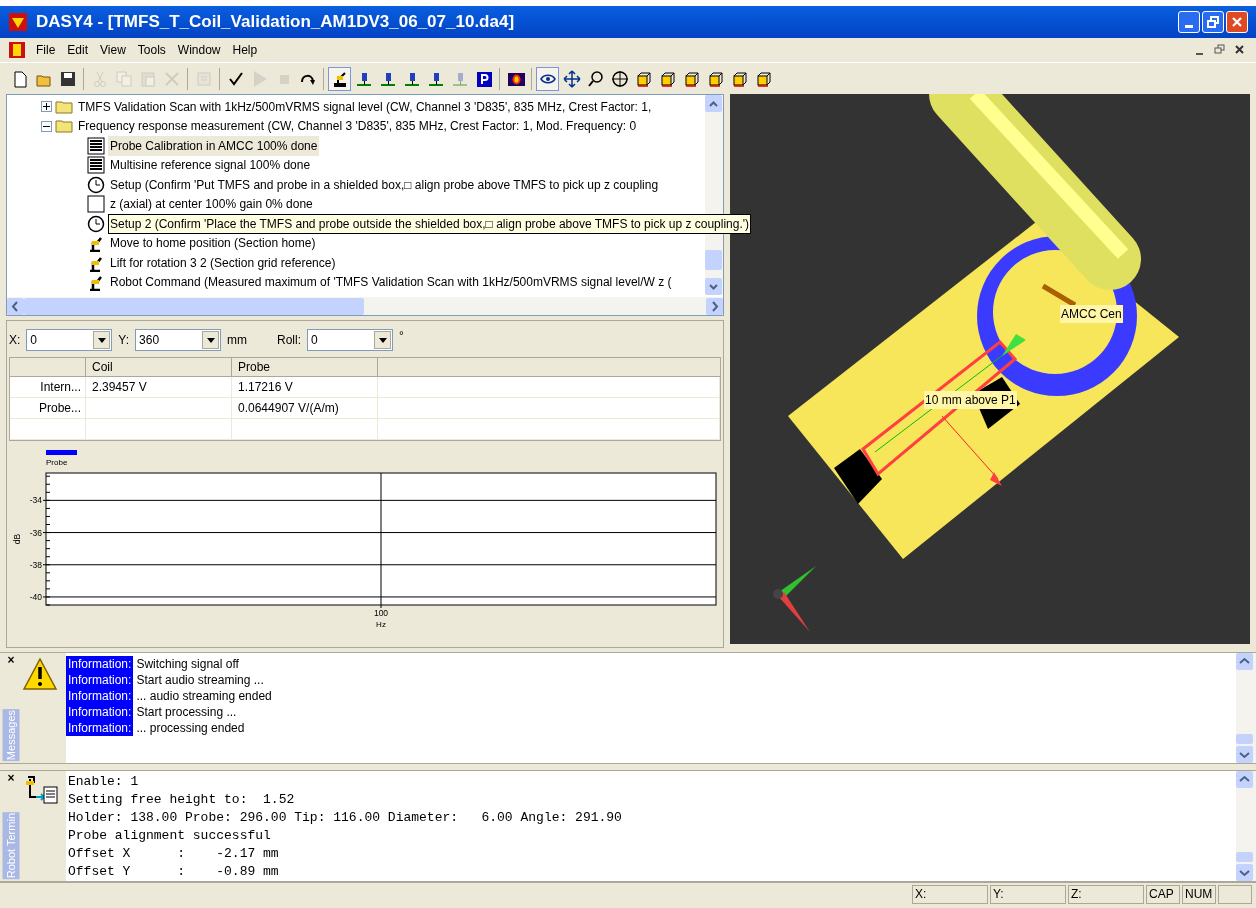  What do you see at coordinates (18, 22) in the screenshot?
I see `app-logo-icon` at bounding box center [18, 22].